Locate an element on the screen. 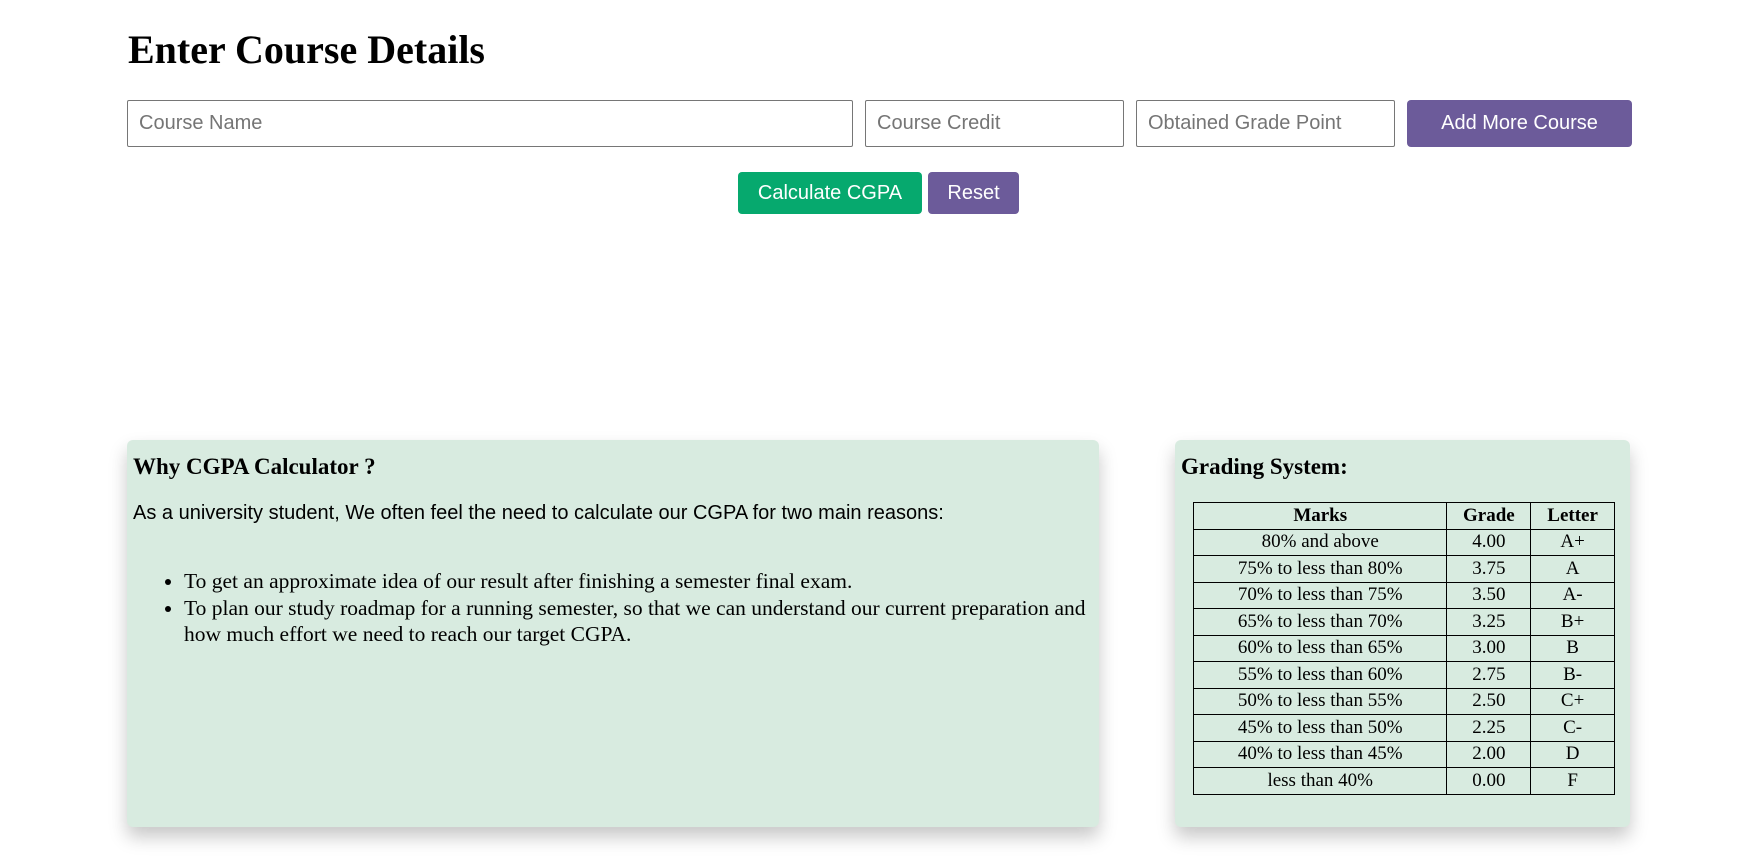 The height and width of the screenshot is (867, 1742). letter-cell: A is located at coordinates (1572, 569).